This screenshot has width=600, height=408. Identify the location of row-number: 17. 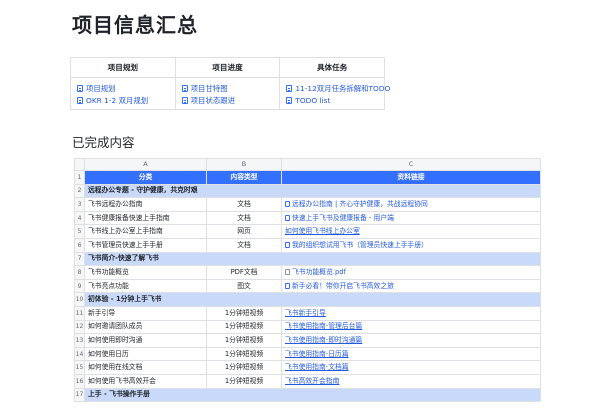
(79, 395).